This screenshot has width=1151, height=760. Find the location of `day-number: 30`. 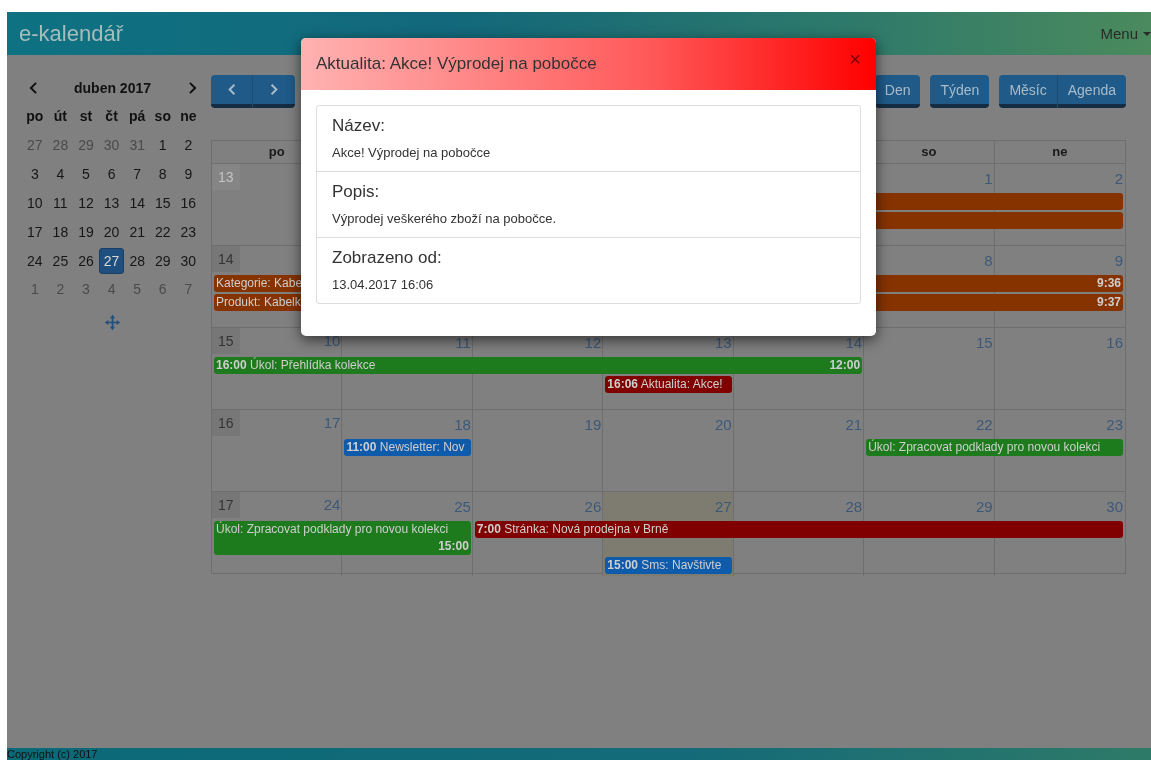

day-number: 30 is located at coordinates (1114, 505).